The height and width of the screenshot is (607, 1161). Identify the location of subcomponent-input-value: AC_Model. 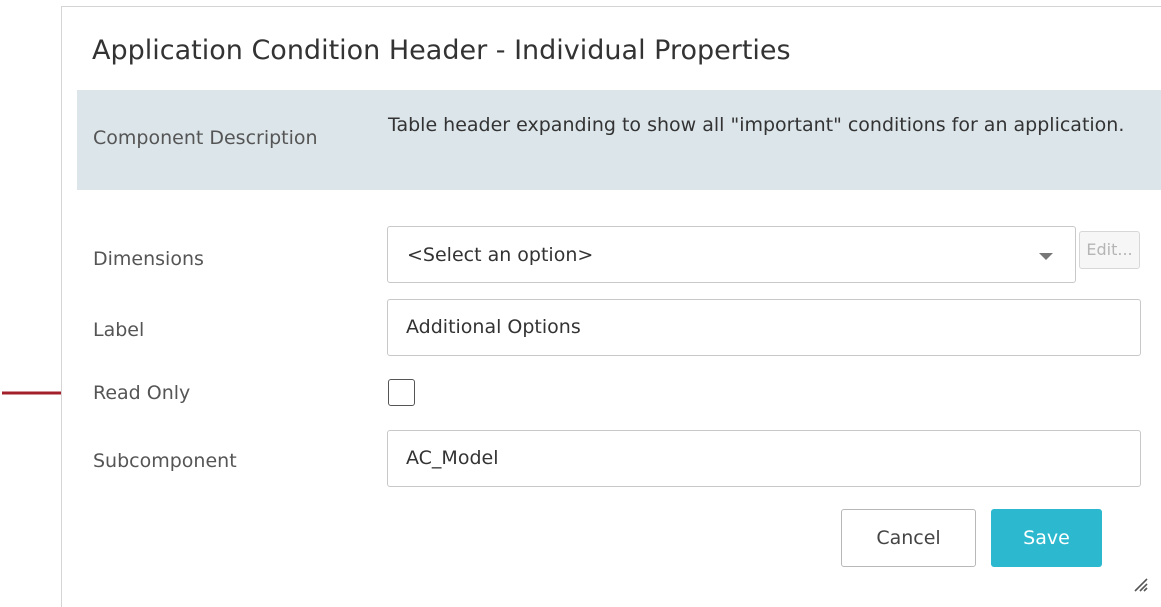
(452, 458).